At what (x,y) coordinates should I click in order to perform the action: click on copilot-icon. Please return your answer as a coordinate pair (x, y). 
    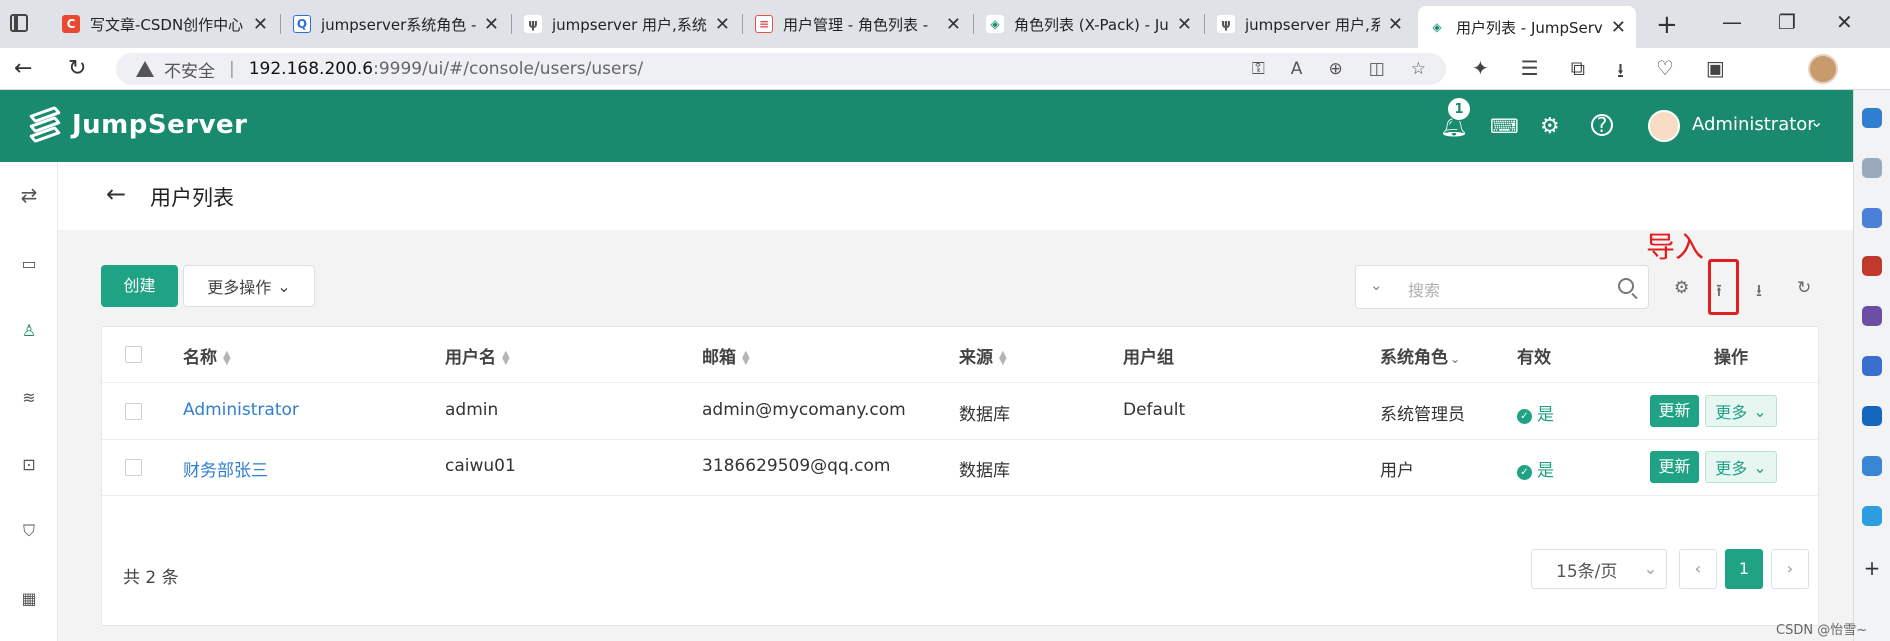
    Looking at the image, I should click on (1872, 366).